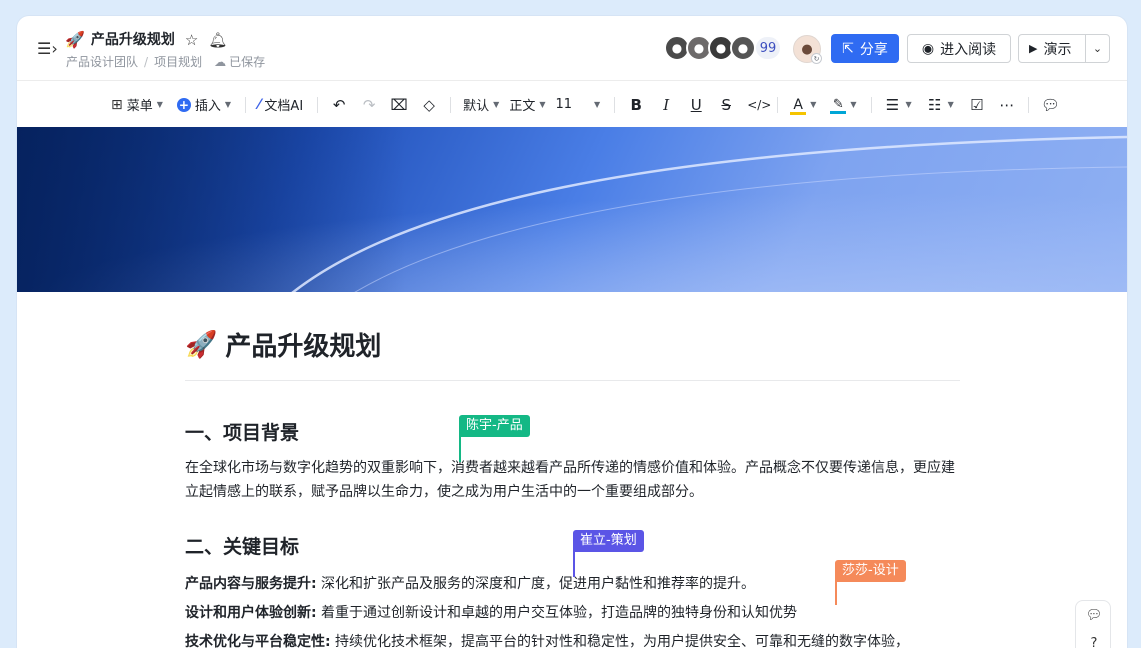  I want to click on checklist-button: ☑, so click(977, 105).